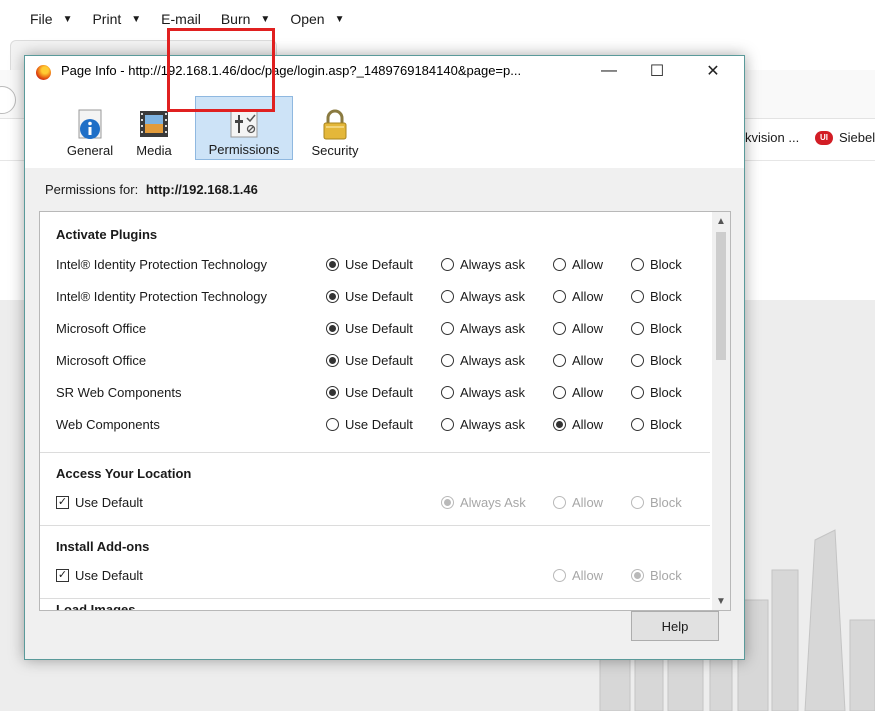  Describe the element at coordinates (92, 189) in the screenshot. I see `permissions-for-label: Permissions for:` at that location.